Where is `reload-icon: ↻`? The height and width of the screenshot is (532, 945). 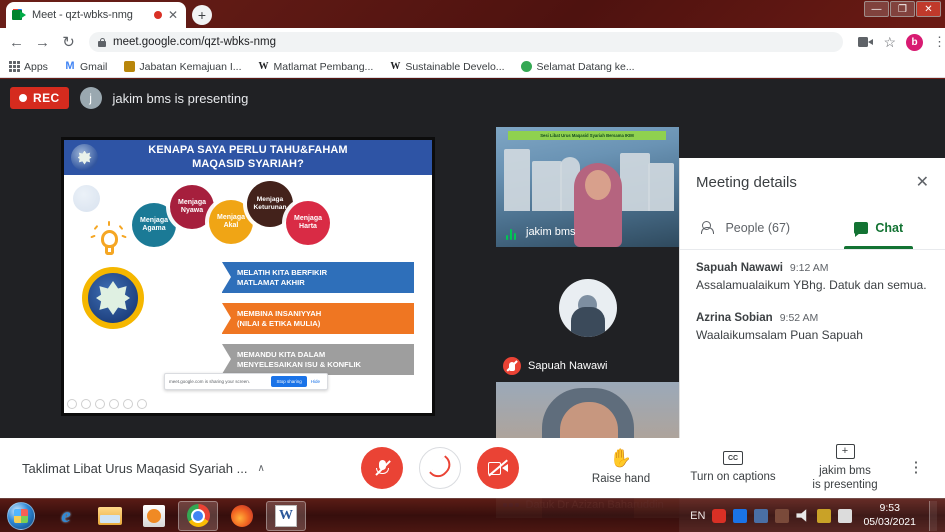
reload-icon: ↻ is located at coordinates (68, 42).